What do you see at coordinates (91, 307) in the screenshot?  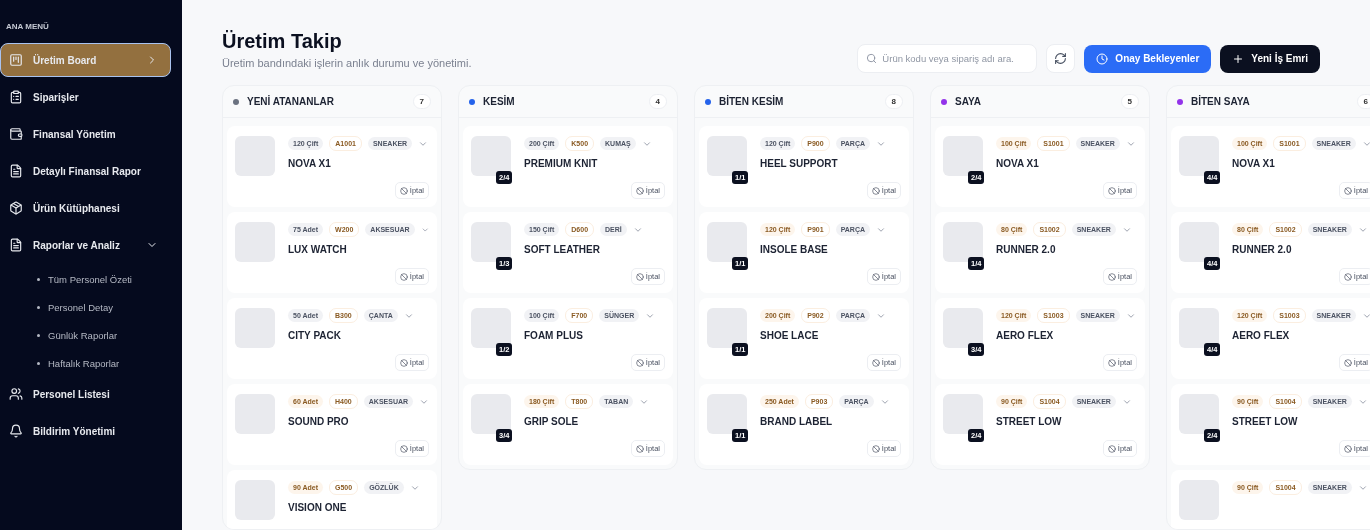 I see `sidebar-subitem: Personel Detay` at bounding box center [91, 307].